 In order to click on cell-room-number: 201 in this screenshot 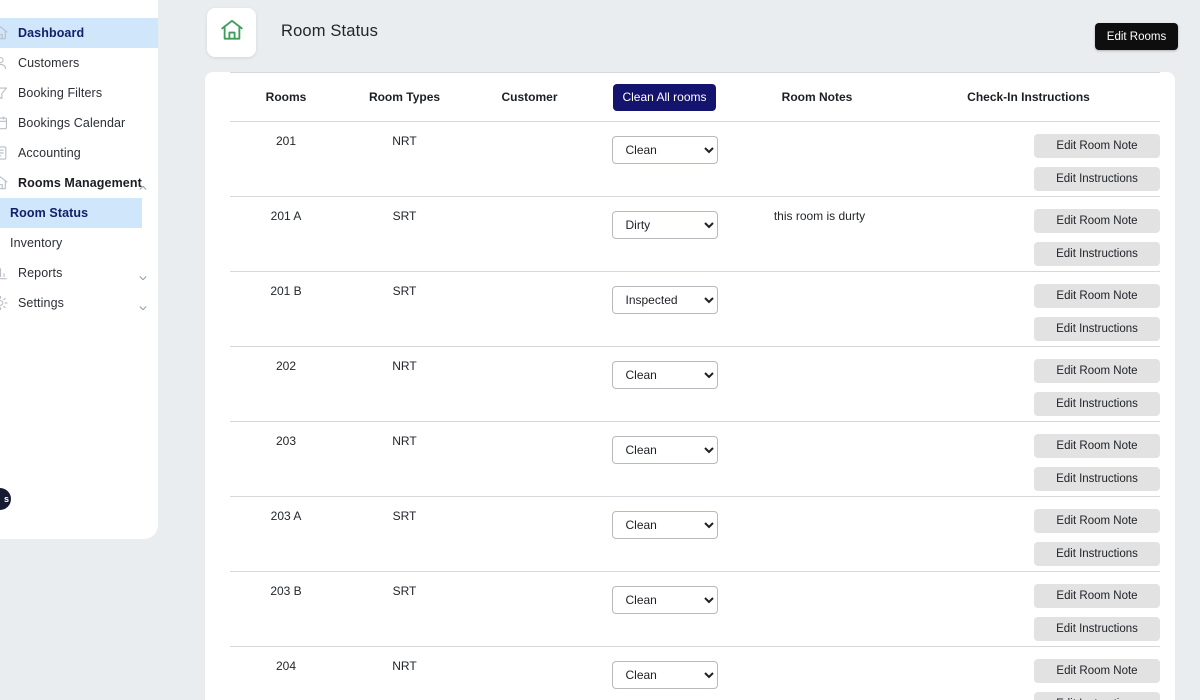, I will do `click(286, 159)`.